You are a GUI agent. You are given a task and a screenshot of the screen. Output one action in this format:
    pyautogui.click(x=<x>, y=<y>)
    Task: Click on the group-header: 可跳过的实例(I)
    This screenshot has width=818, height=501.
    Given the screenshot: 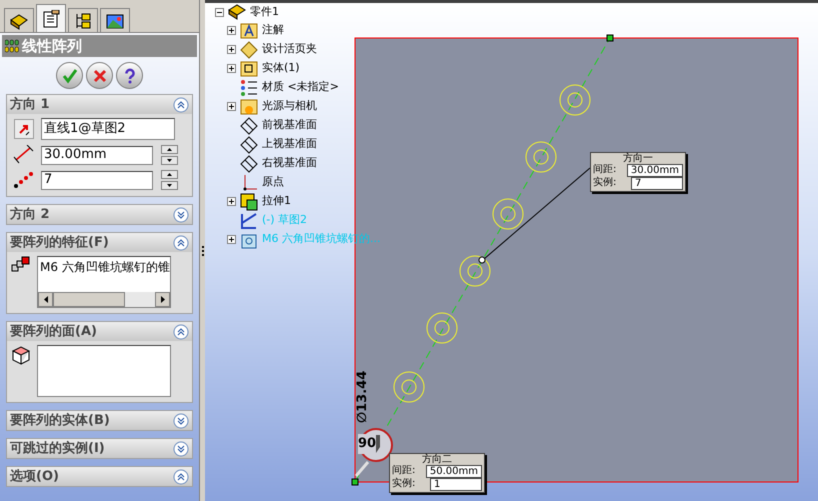 What is the action you would take?
    pyautogui.click(x=99, y=448)
    